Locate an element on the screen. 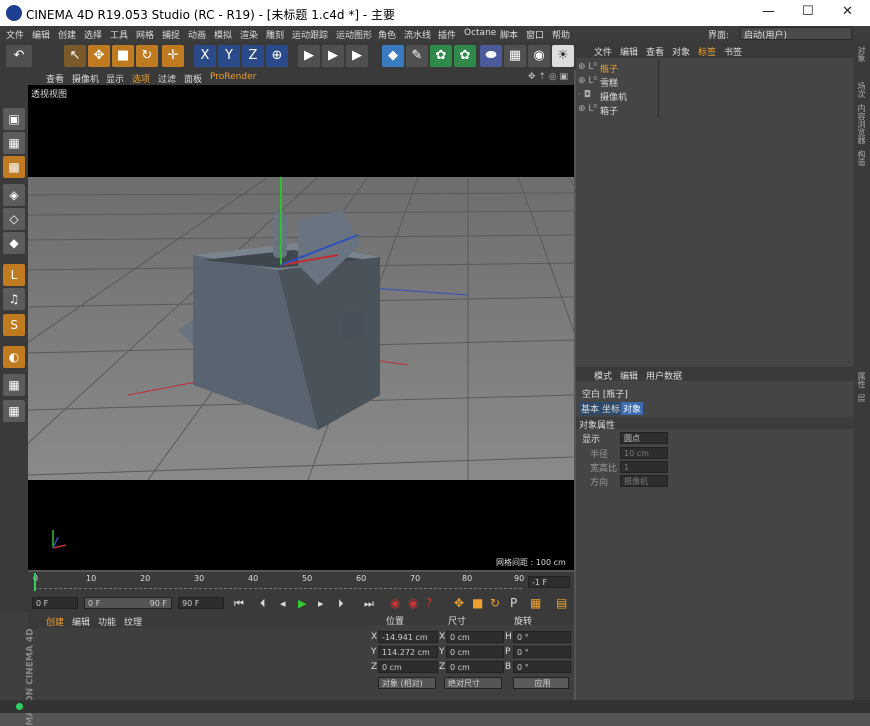  autokey-icon: ◉ is located at coordinates (413, 603).